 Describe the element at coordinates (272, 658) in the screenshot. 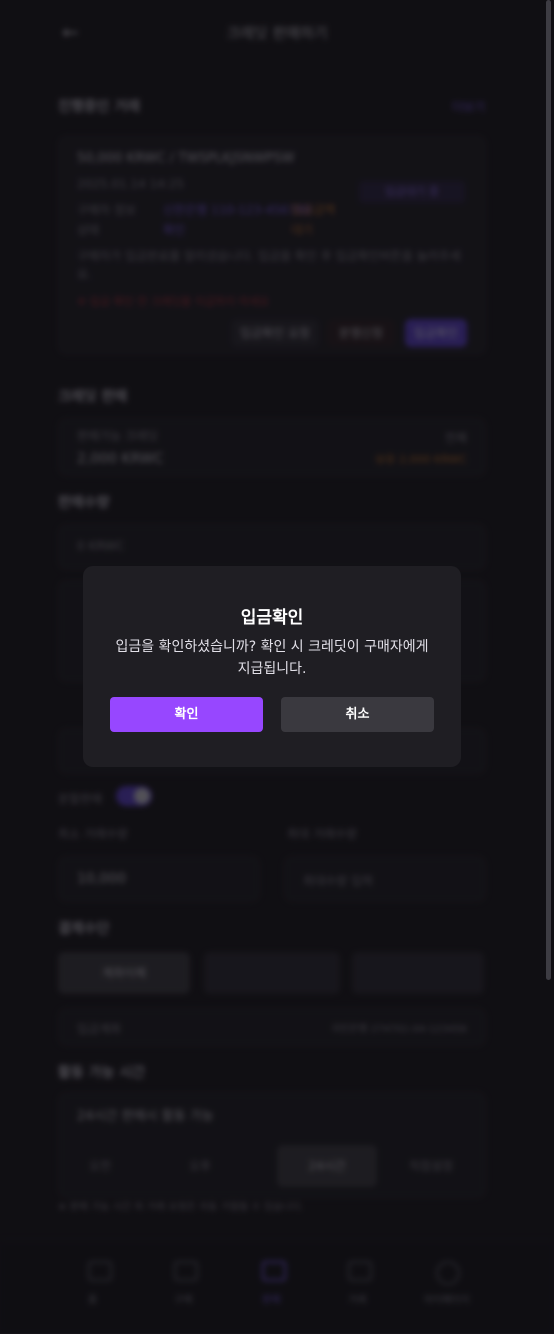

I see `dialog-message: 입금을 확인하셨습니까? 확인 시 크레딧이 구매자에게 지급됩니다.` at that location.